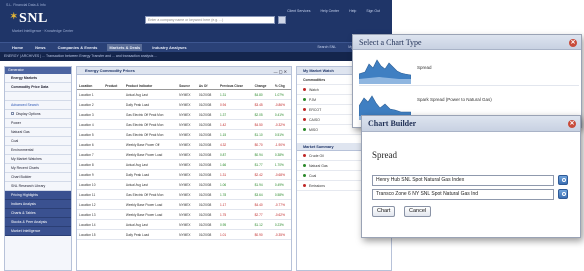  What do you see at coordinates (90, 134) in the screenshot?
I see `table-cell: Location 5` at bounding box center [90, 134].